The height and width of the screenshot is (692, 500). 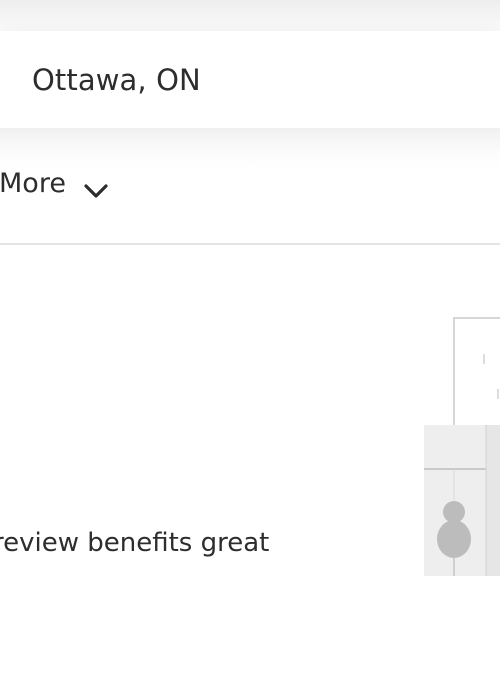 I want to click on chevron-down-icon, so click(x=96, y=186).